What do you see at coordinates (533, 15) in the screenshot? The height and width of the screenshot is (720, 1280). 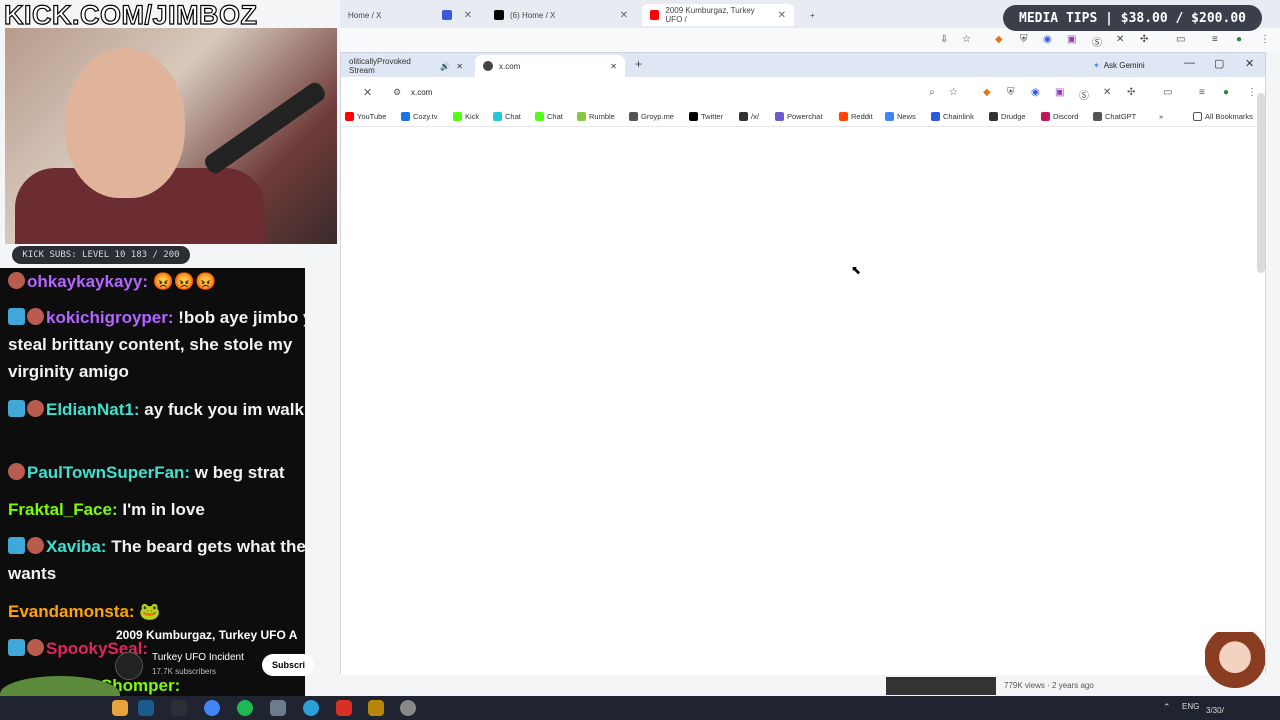 I see `bg-tab-label: (6) Home / X` at bounding box center [533, 15].